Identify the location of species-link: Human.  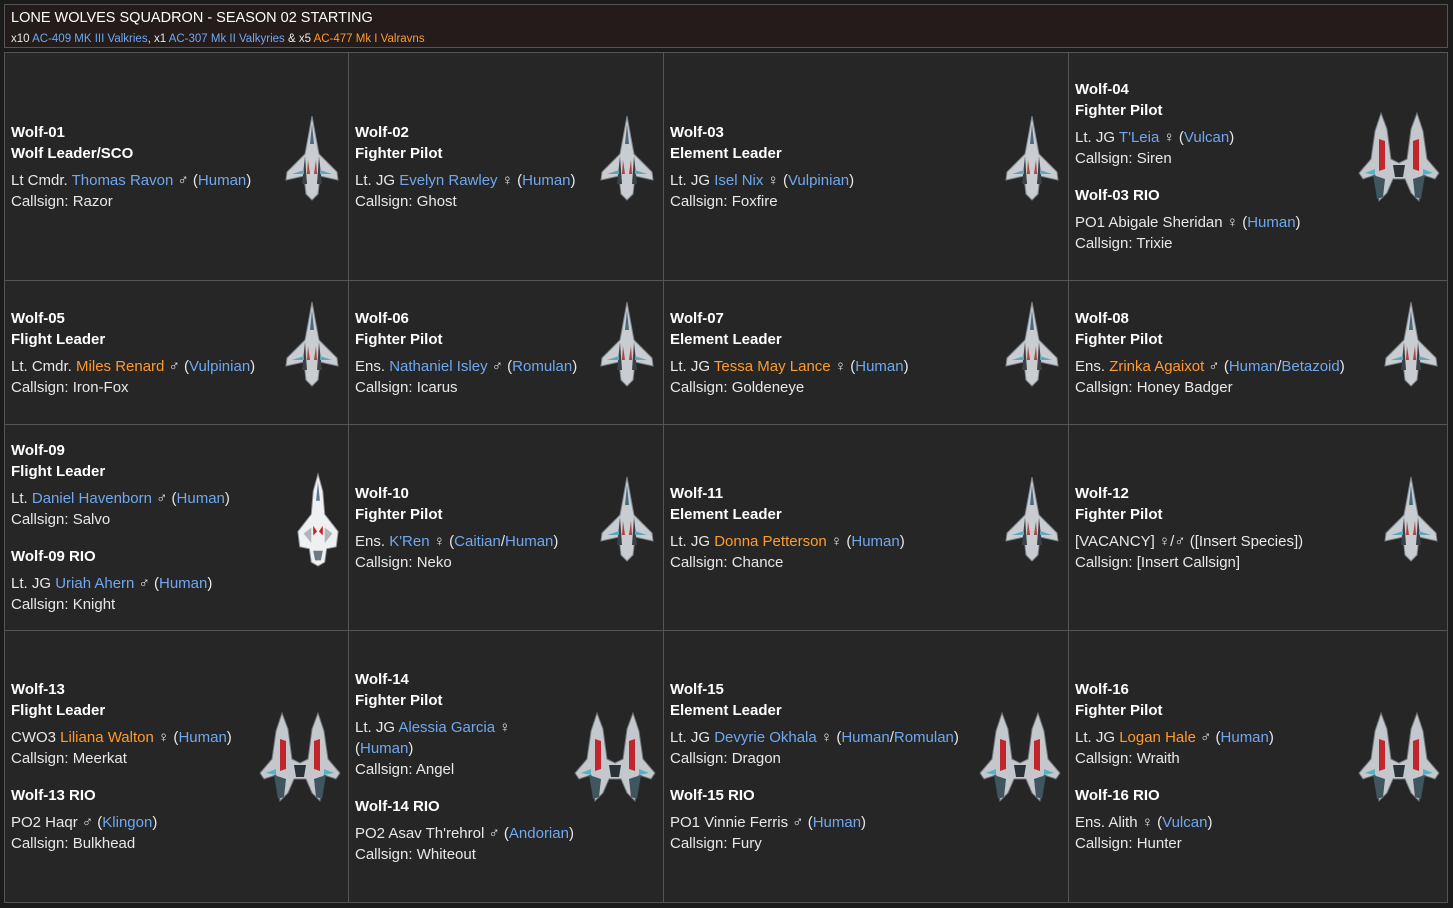
(384, 748).